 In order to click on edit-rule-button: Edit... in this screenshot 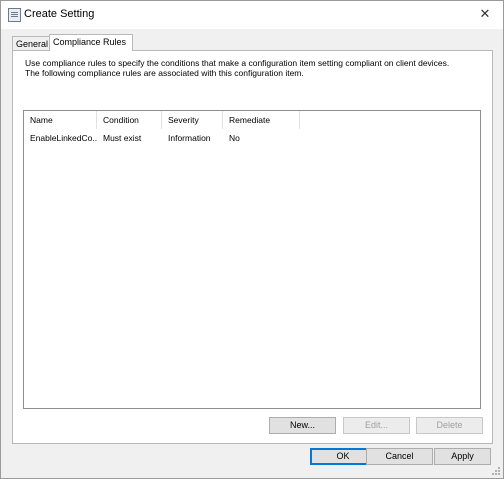, I will do `click(376, 425)`.